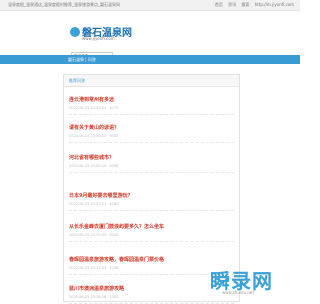 Image resolution: width=320 pixels, height=304 pixels. I want to click on list-item: 请有关于黄山的谚语？ 2020-06-25 23:20:13 · 9160, so click(151, 132).